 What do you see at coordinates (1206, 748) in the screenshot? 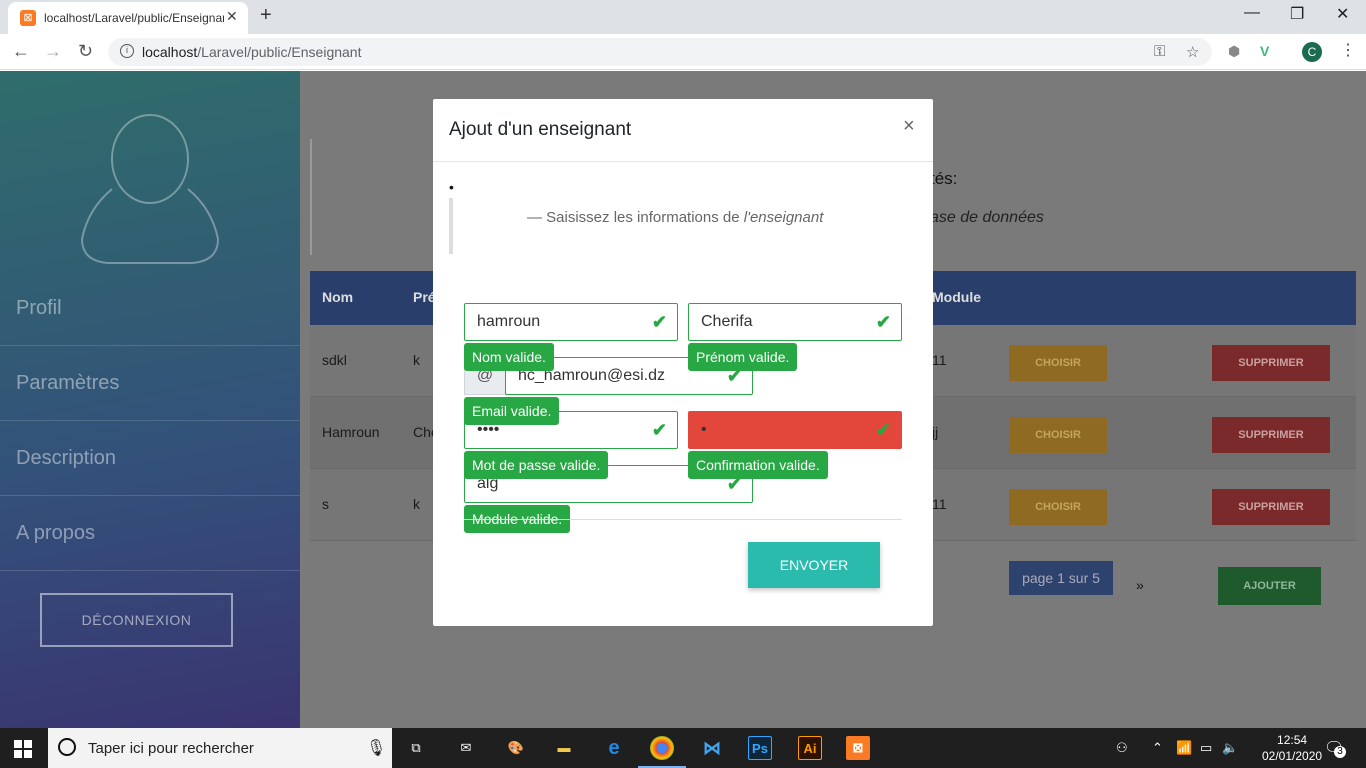
I see `battery-icon: ▭` at bounding box center [1206, 748].